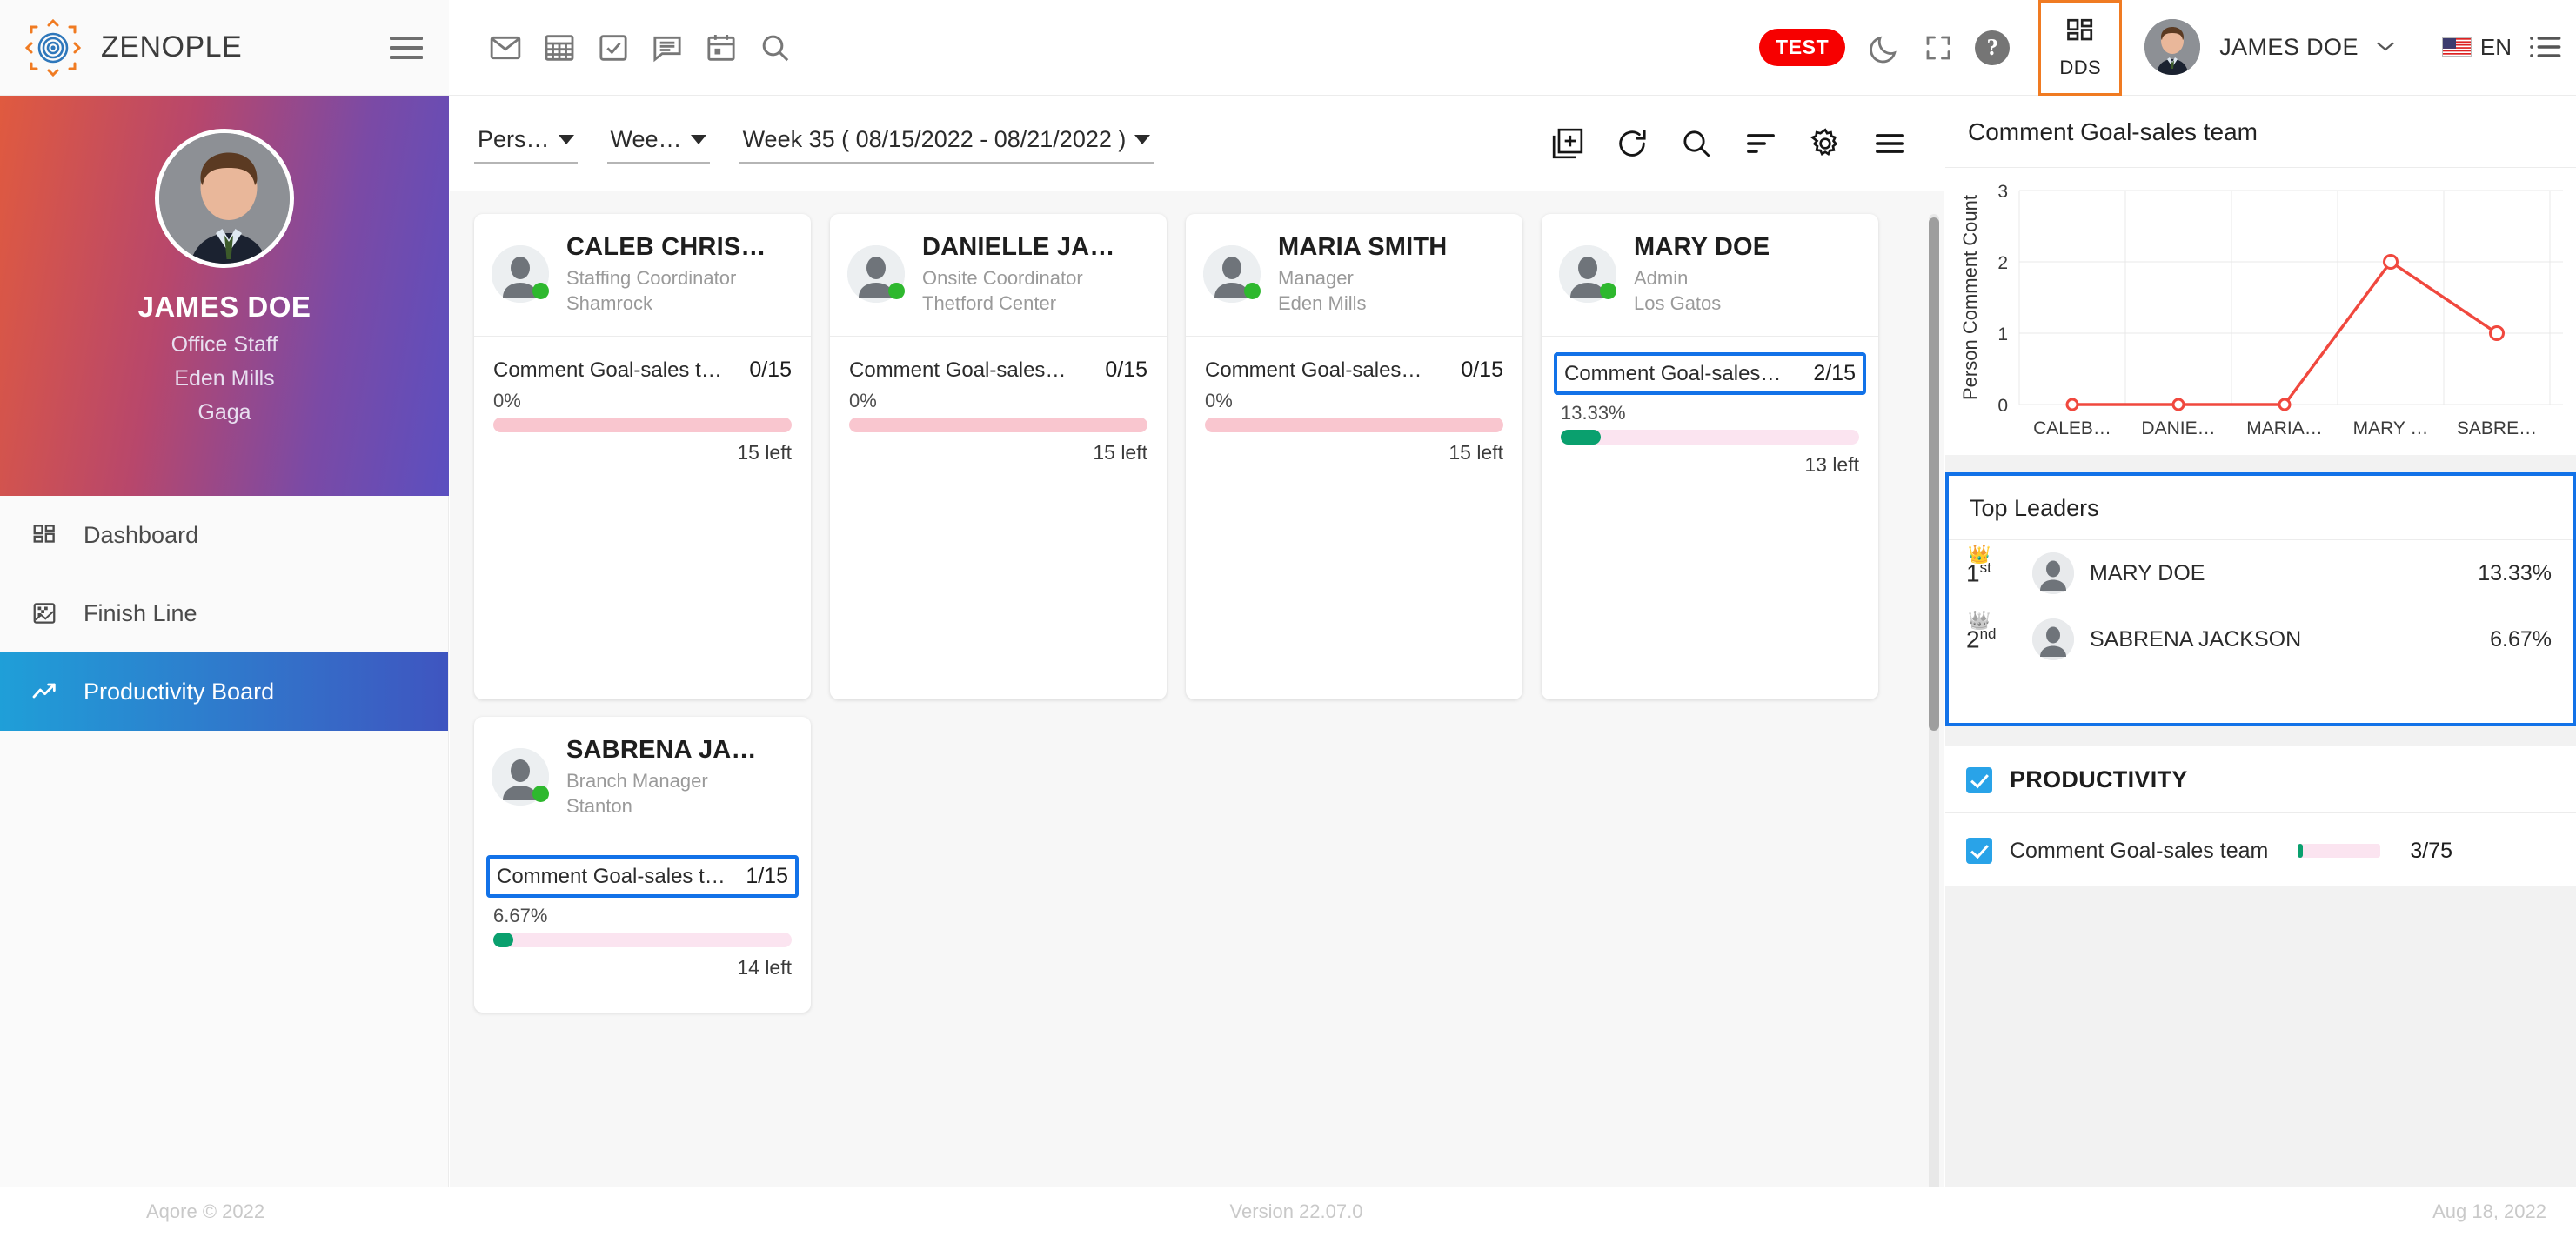  What do you see at coordinates (947, 143) in the screenshot?
I see `date-range-select: Week 35 ( 08/15/2022 - 08/21/2022 )` at bounding box center [947, 143].